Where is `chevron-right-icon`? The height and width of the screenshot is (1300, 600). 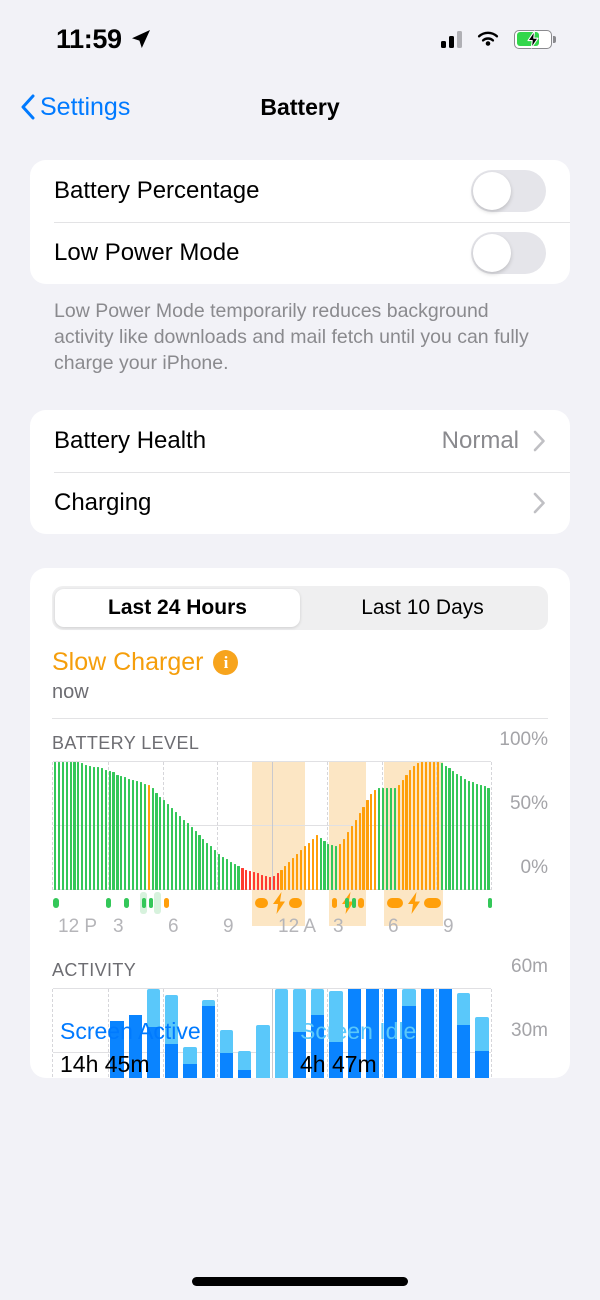
chevron-right-icon is located at coordinates (539, 503).